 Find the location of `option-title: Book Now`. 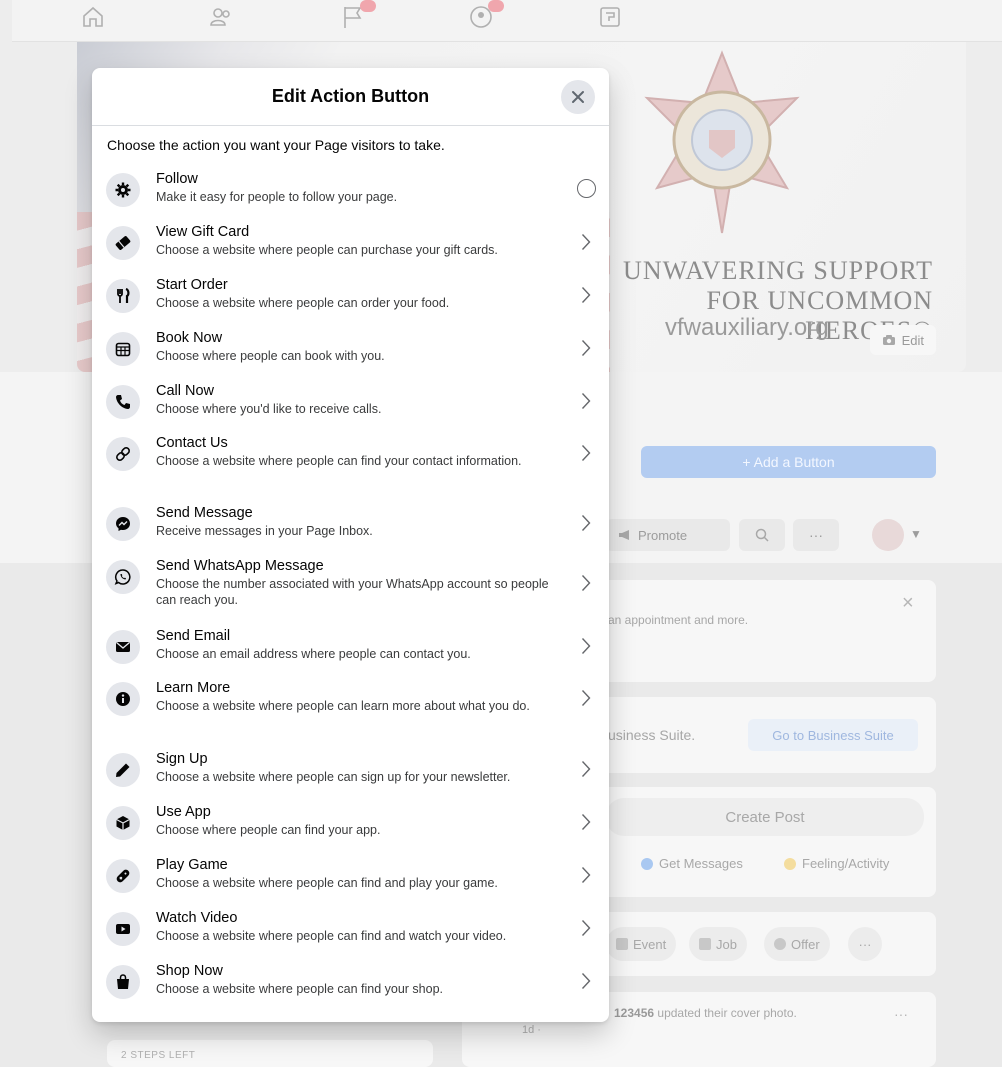

option-title: Book Now is located at coordinates (189, 338).